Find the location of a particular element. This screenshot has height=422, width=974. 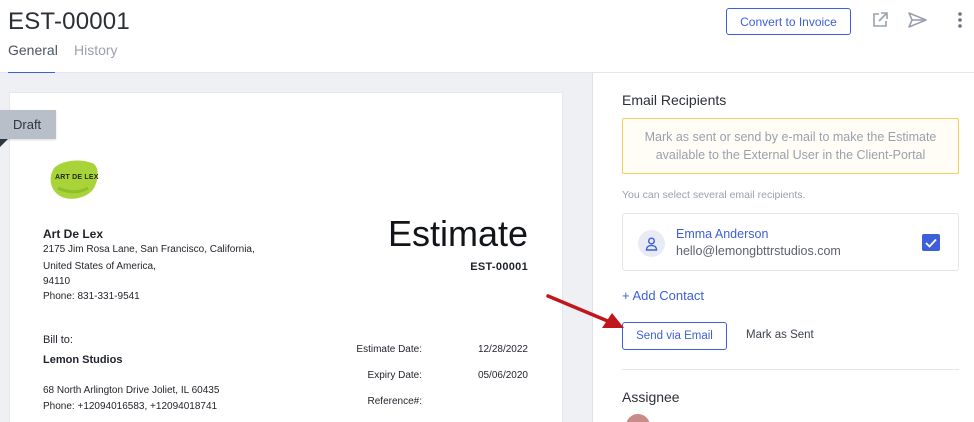

company-address-line2: United States of America, is located at coordinates (99, 266).